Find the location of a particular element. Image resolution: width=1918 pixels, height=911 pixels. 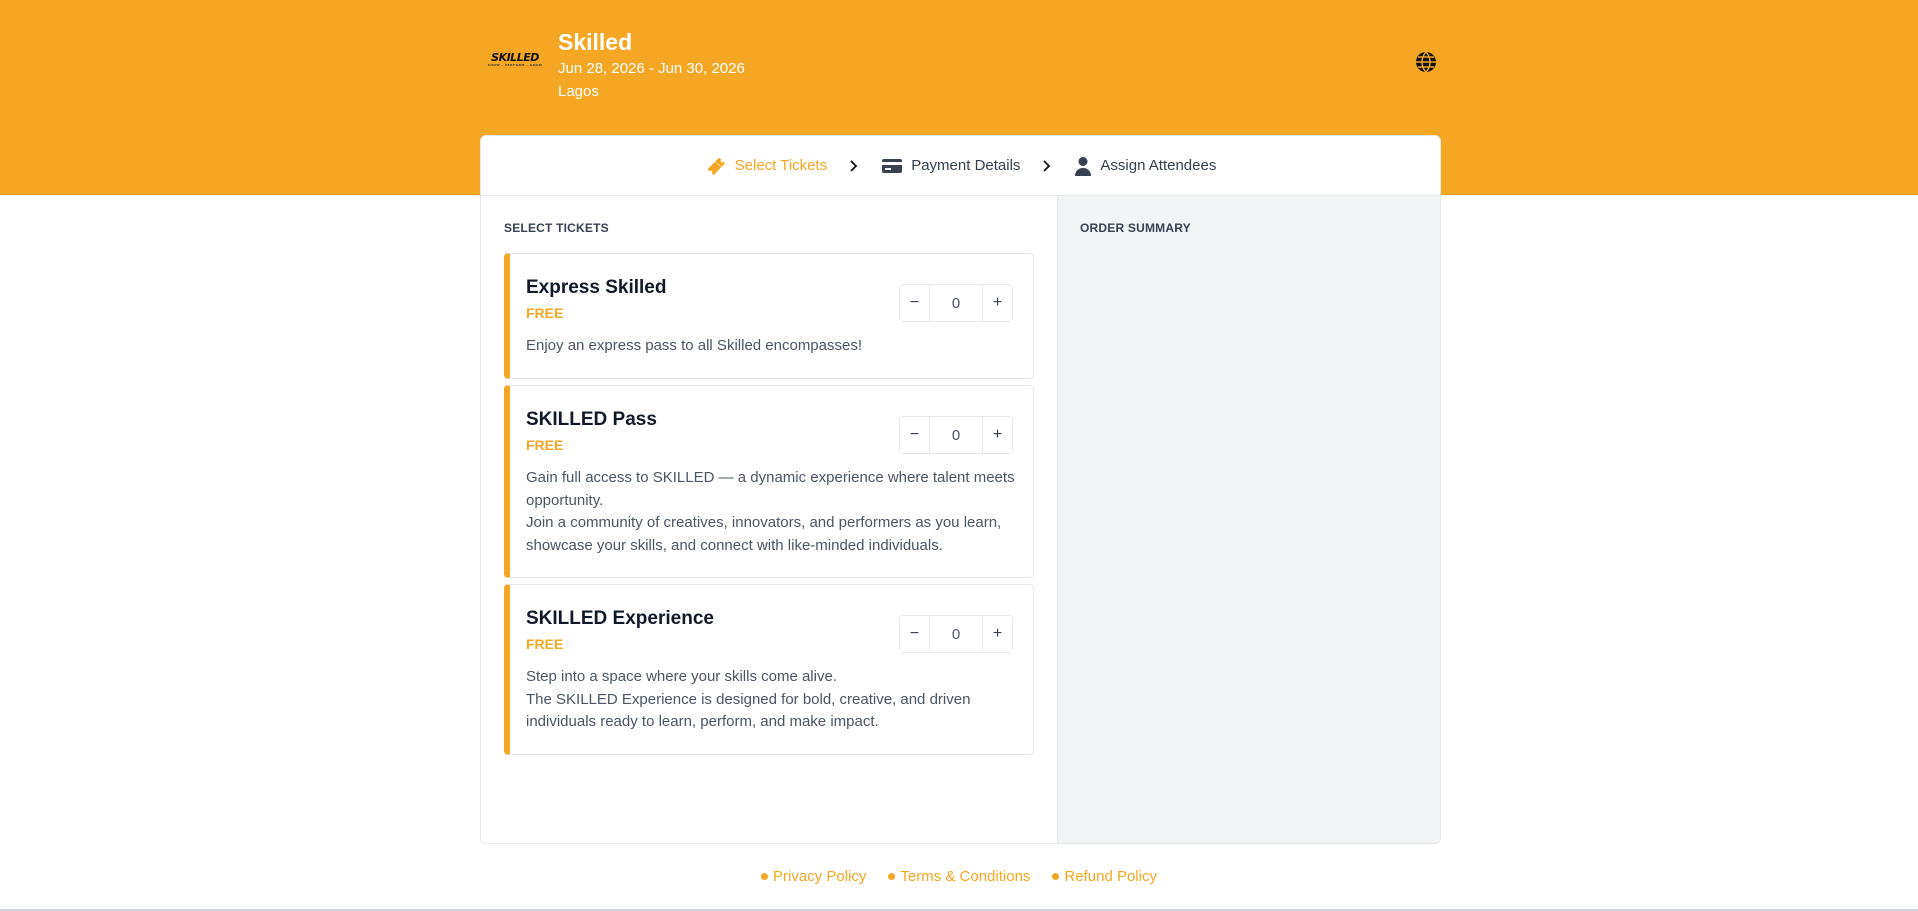

language-globe-icon is located at coordinates (1426, 62).